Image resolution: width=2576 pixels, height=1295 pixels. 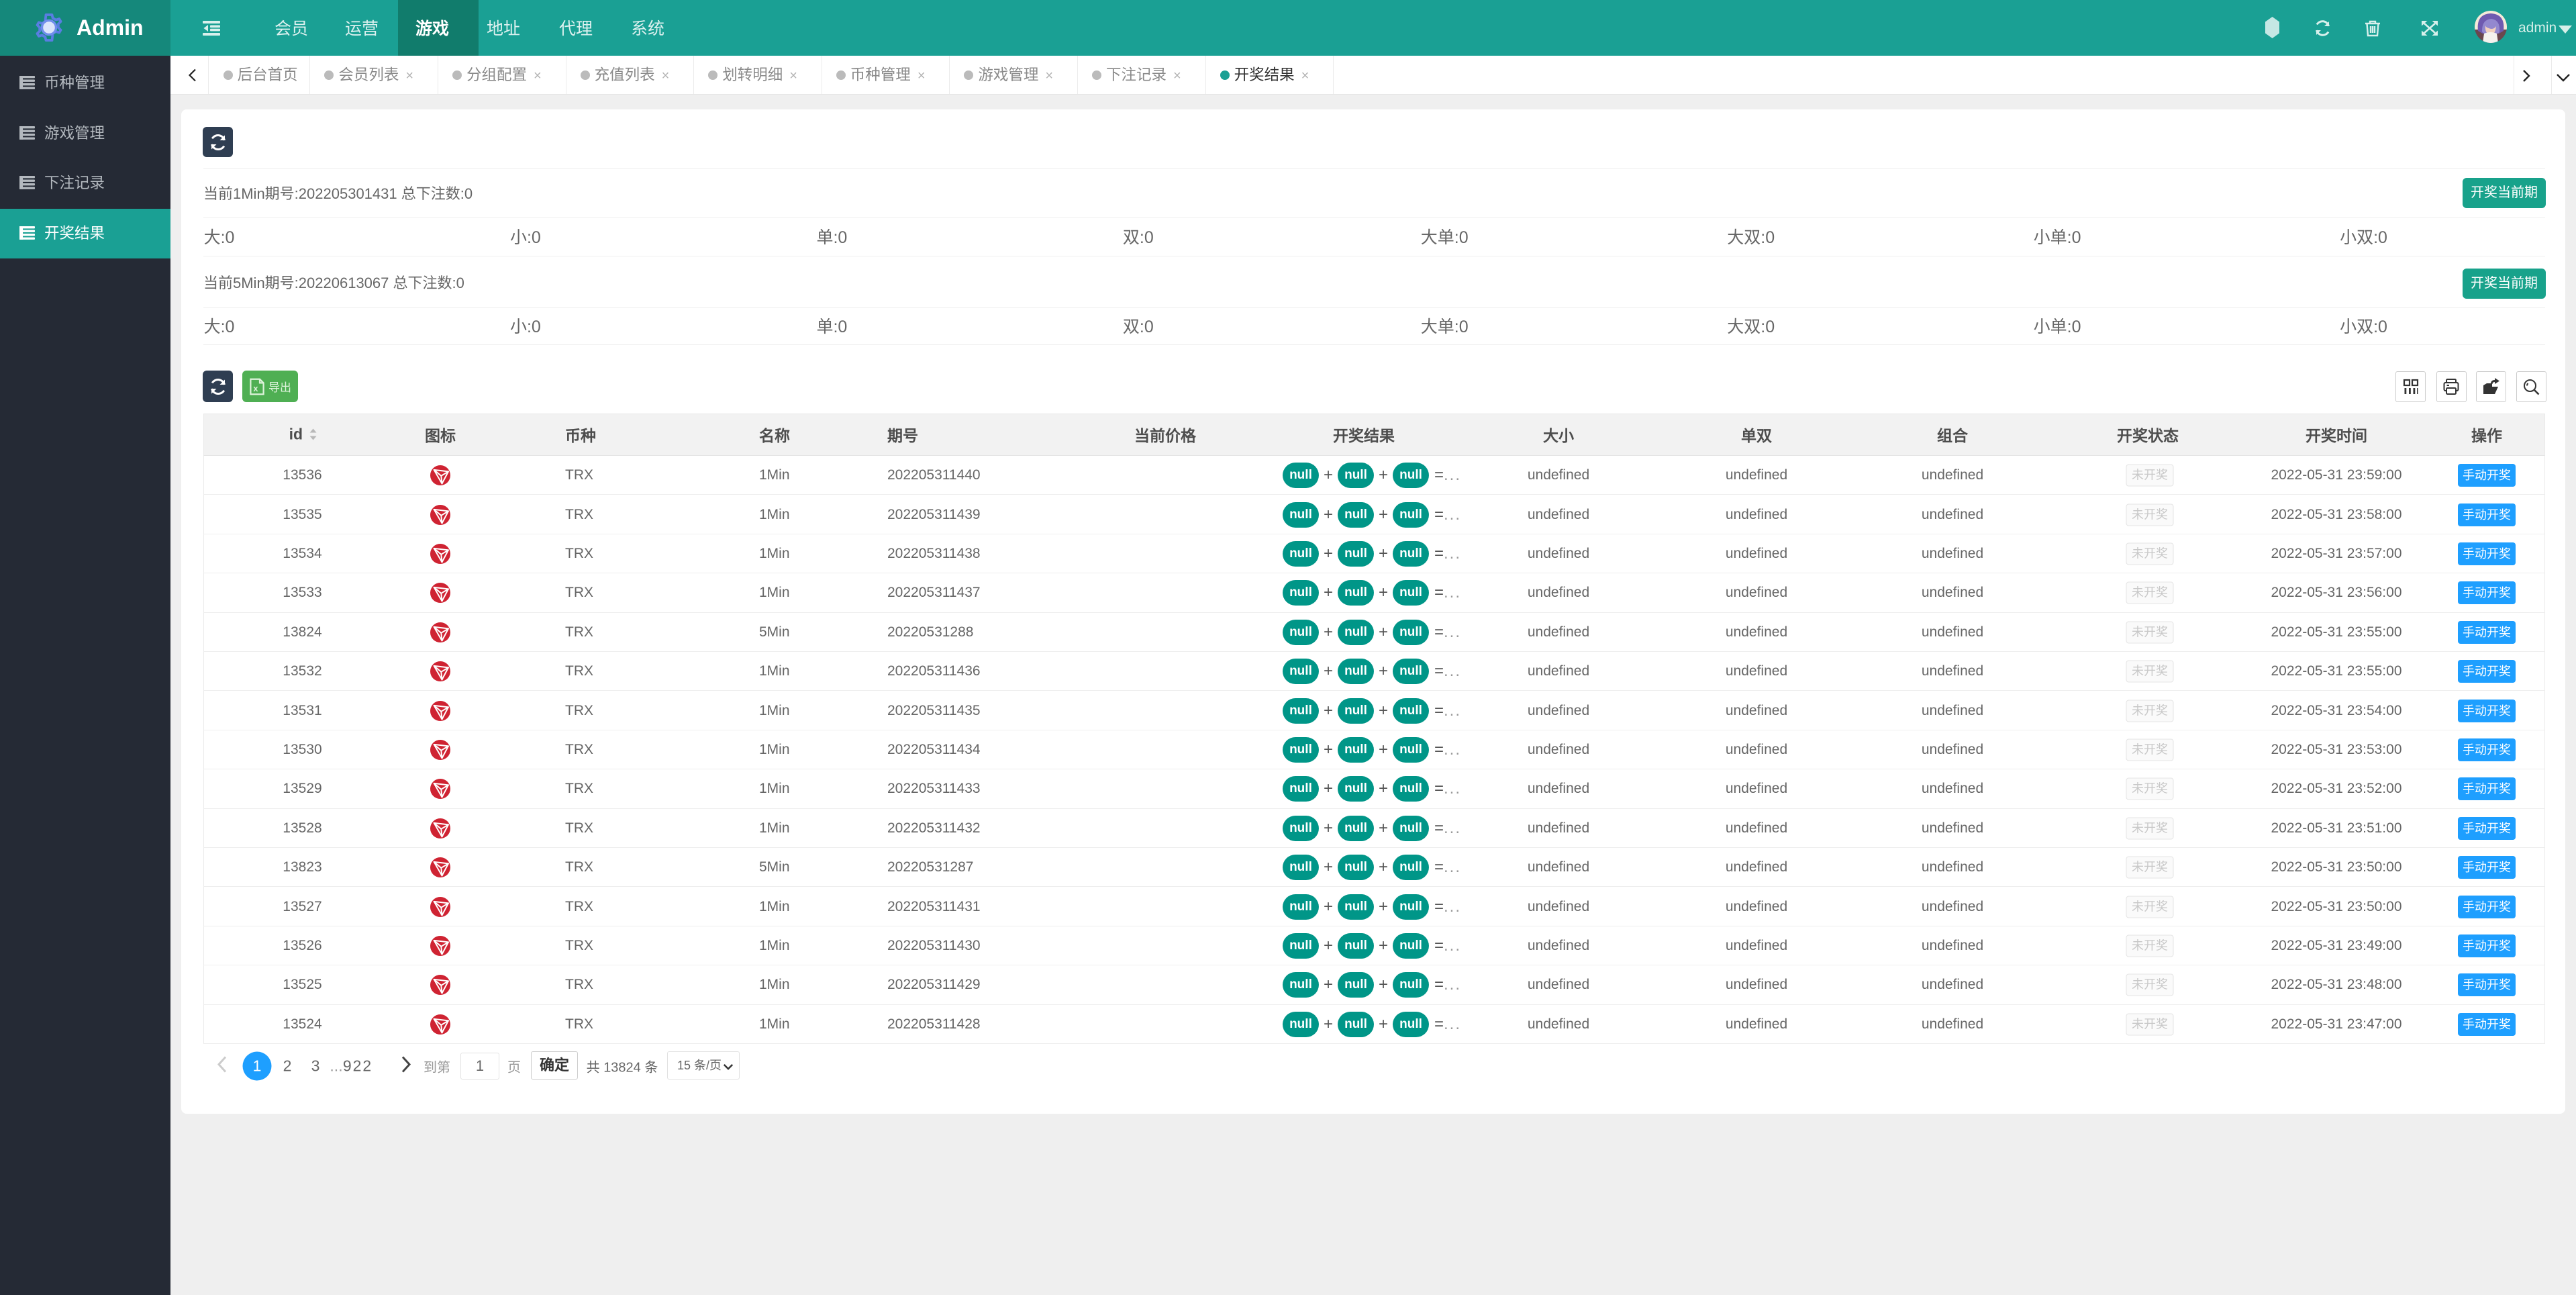 What do you see at coordinates (255, 388) in the screenshot?
I see `svg-text: x` at bounding box center [255, 388].